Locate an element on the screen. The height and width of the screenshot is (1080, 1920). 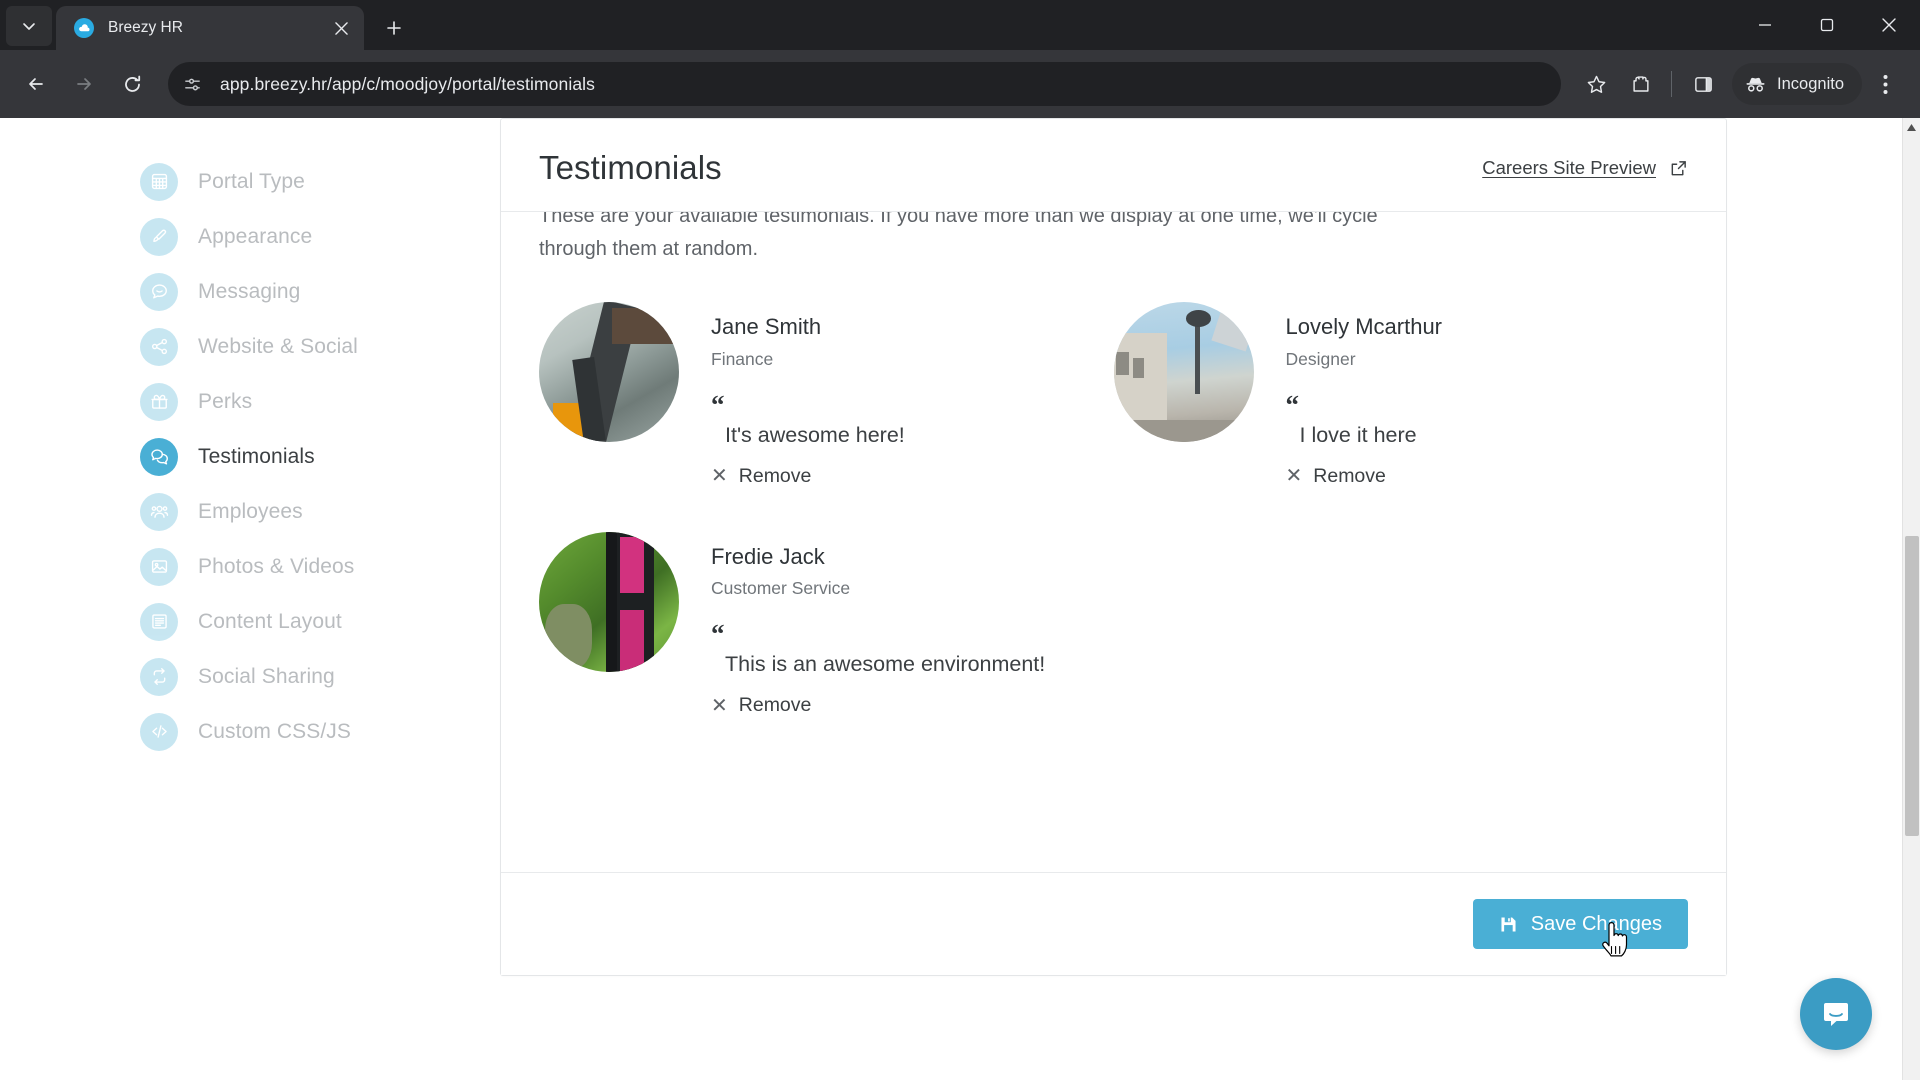
list-icon is located at coordinates (159, 621).